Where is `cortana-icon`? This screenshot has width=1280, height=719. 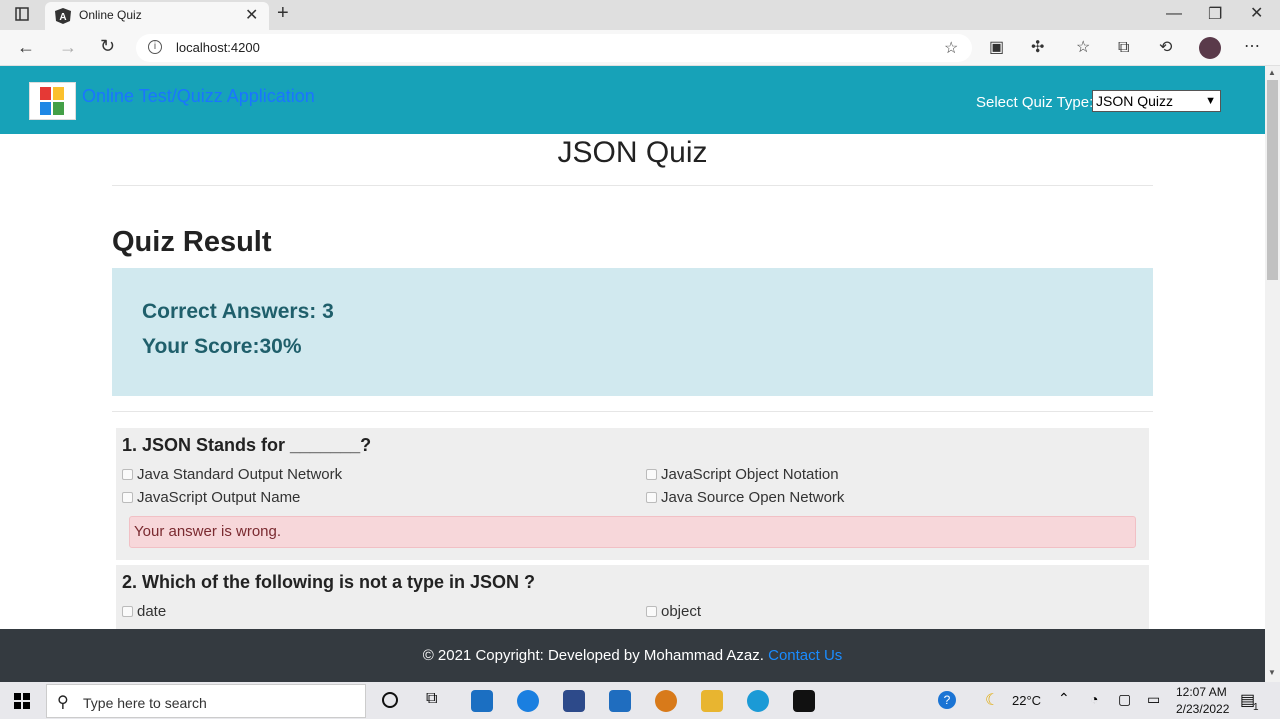
cortana-icon is located at coordinates (390, 700).